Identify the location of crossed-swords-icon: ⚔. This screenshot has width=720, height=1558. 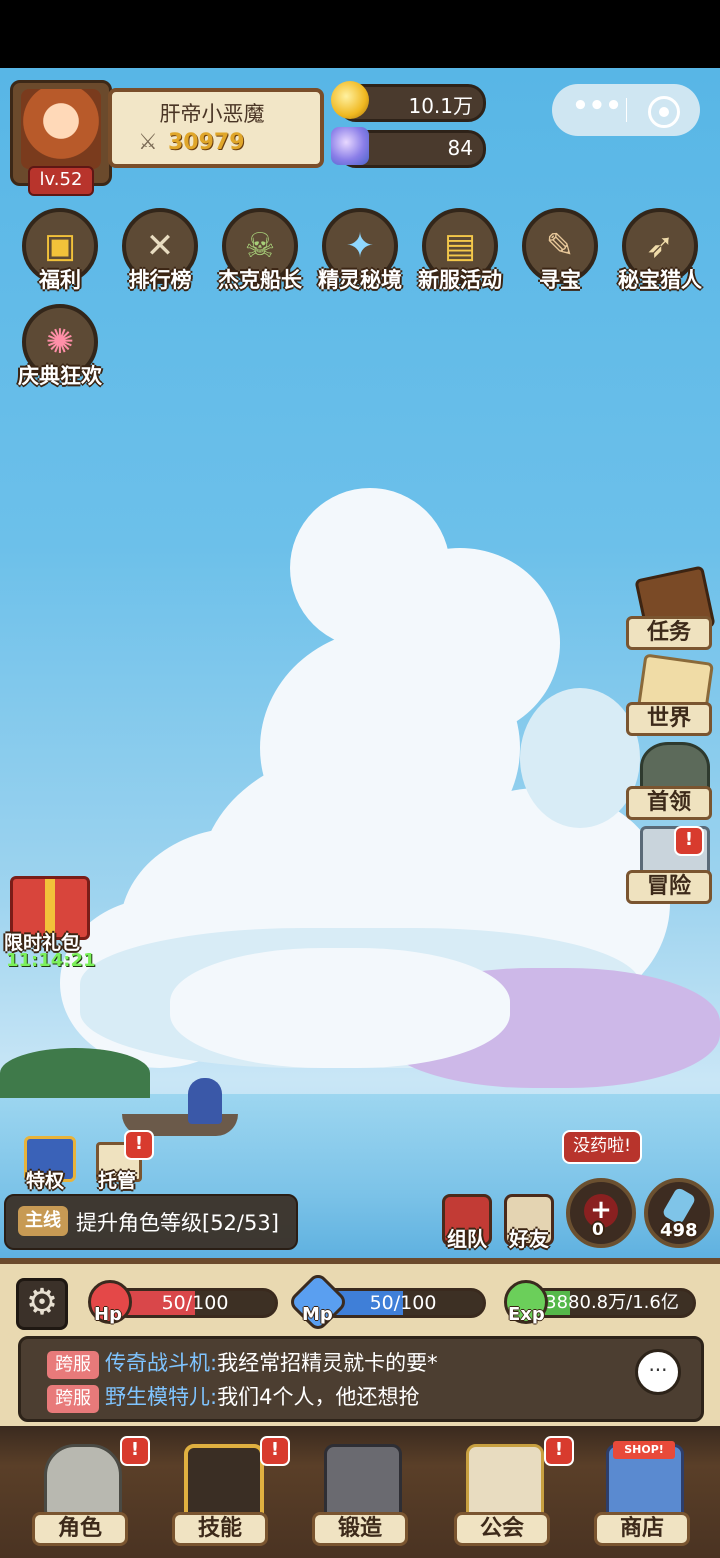
(148, 142).